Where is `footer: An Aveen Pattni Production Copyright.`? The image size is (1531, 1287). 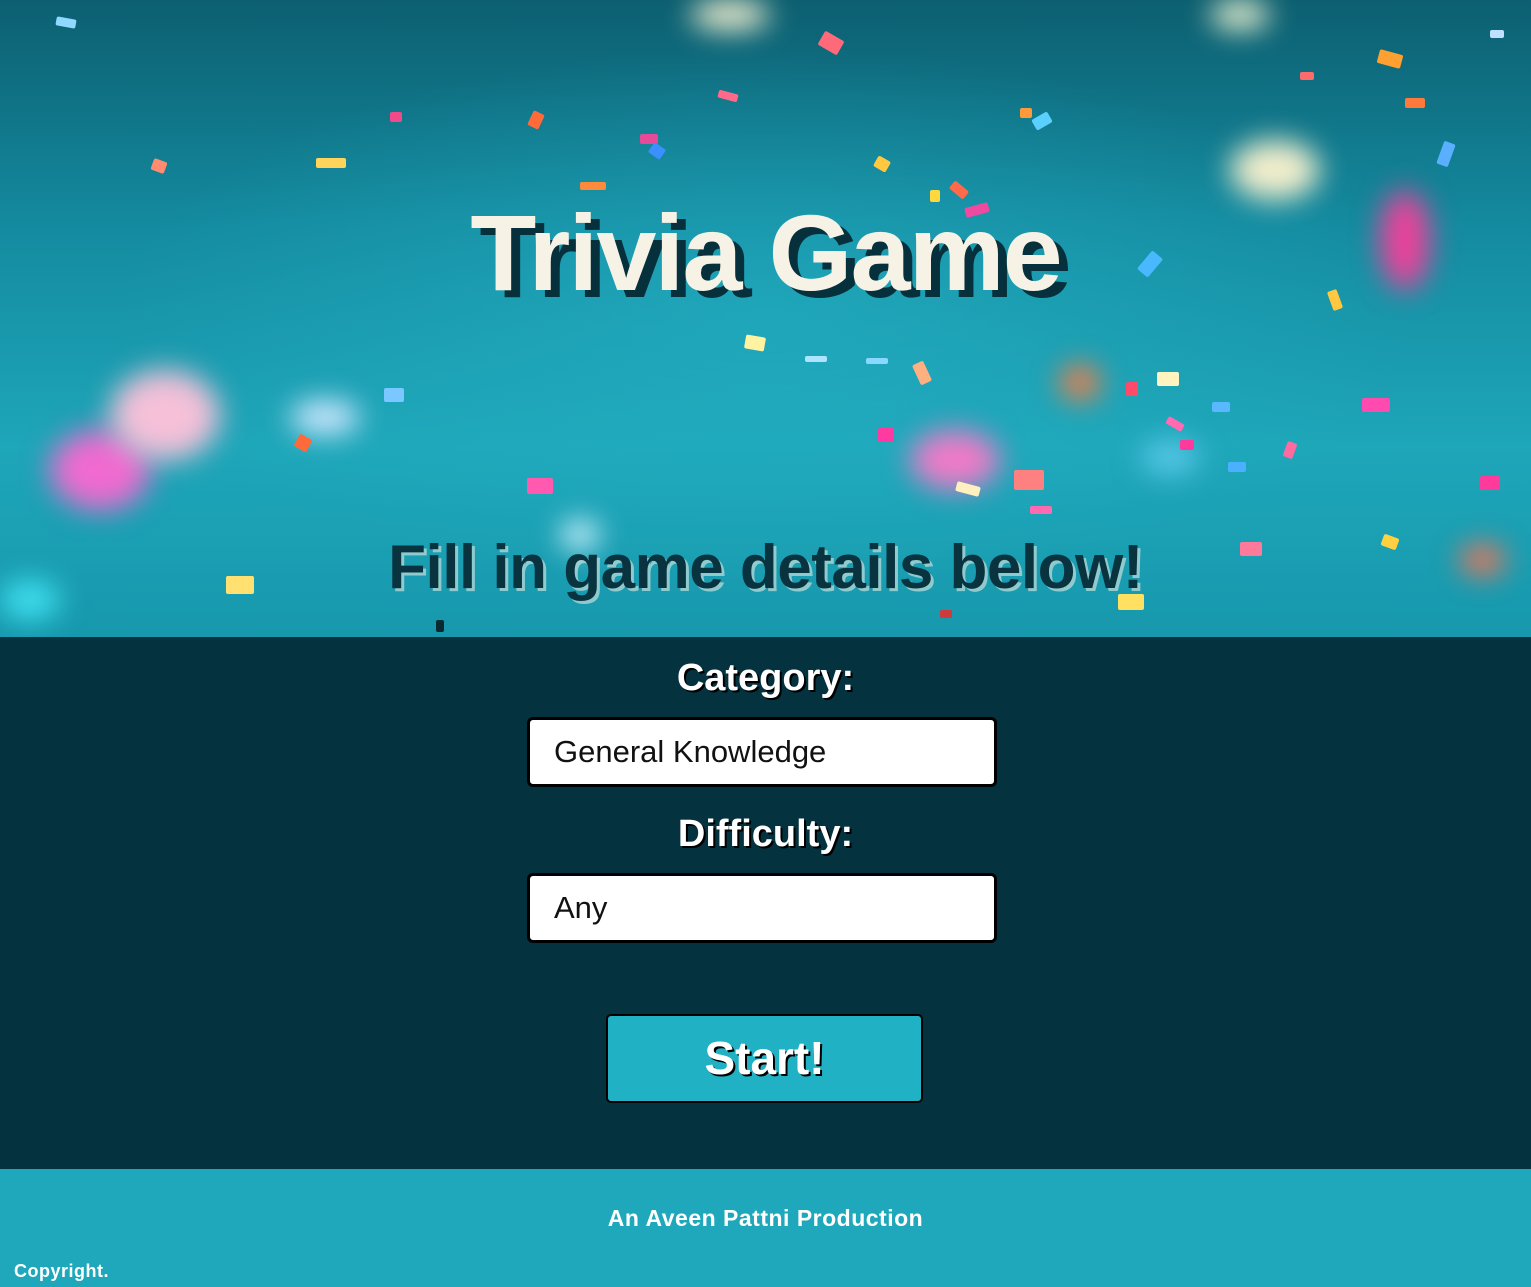
footer: An Aveen Pattni Production Copyright. is located at coordinates (765, 1228).